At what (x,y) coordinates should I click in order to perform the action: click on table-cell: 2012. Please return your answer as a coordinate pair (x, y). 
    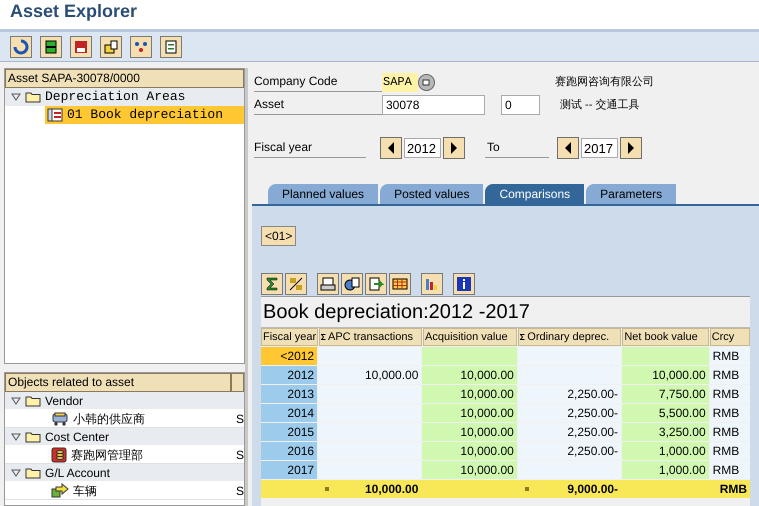
    Looking at the image, I should click on (289, 375).